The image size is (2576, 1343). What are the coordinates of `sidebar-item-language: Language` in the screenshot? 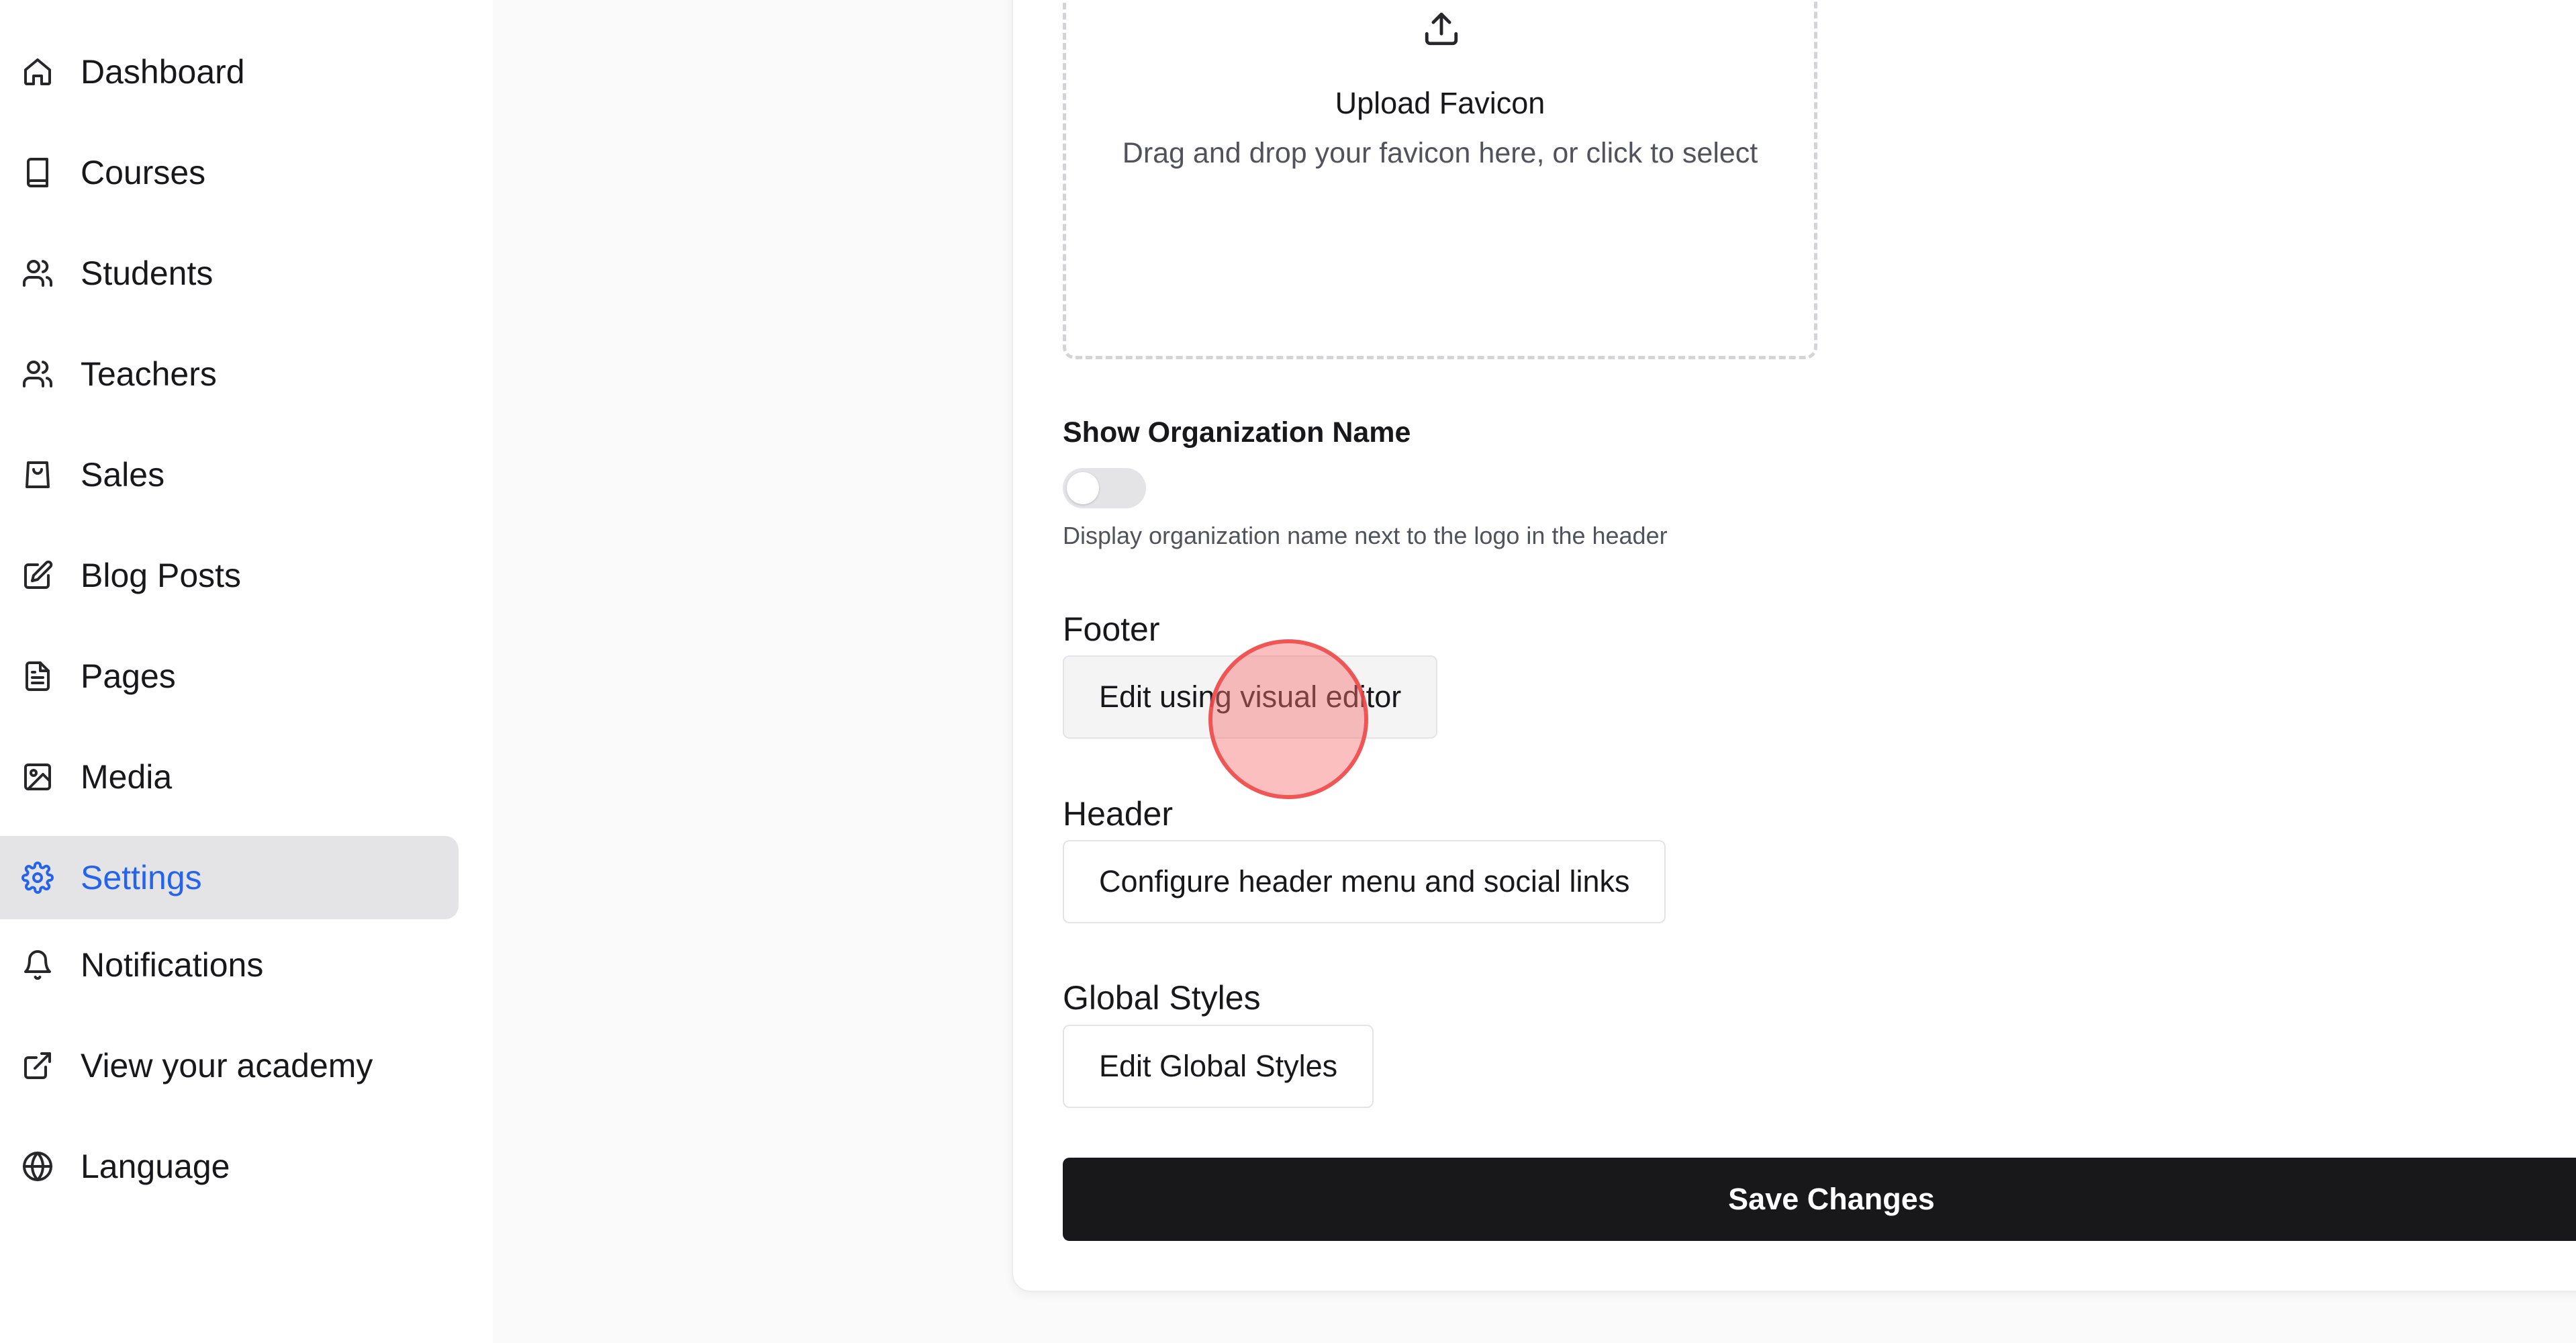 It's located at (229, 1166).